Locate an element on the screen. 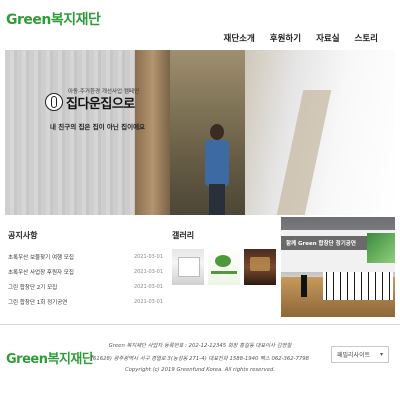 The width and height of the screenshot is (400, 400). gallery-section: 갤러리 is located at coordinates (227, 257).